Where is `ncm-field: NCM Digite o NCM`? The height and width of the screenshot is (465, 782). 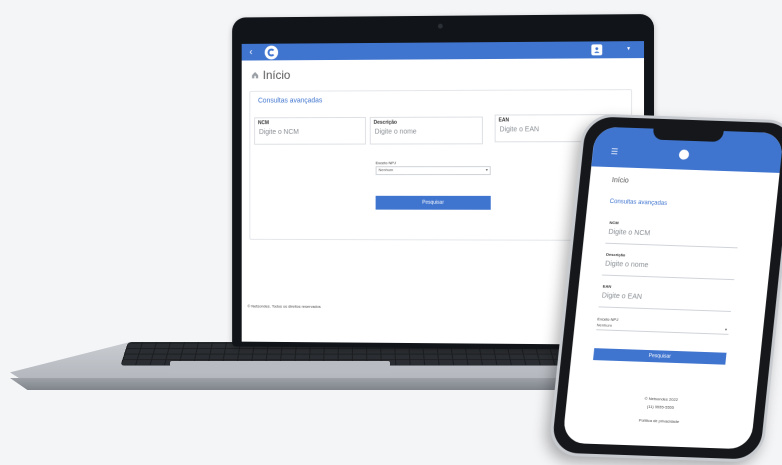 ncm-field: NCM Digite o NCM is located at coordinates (310, 130).